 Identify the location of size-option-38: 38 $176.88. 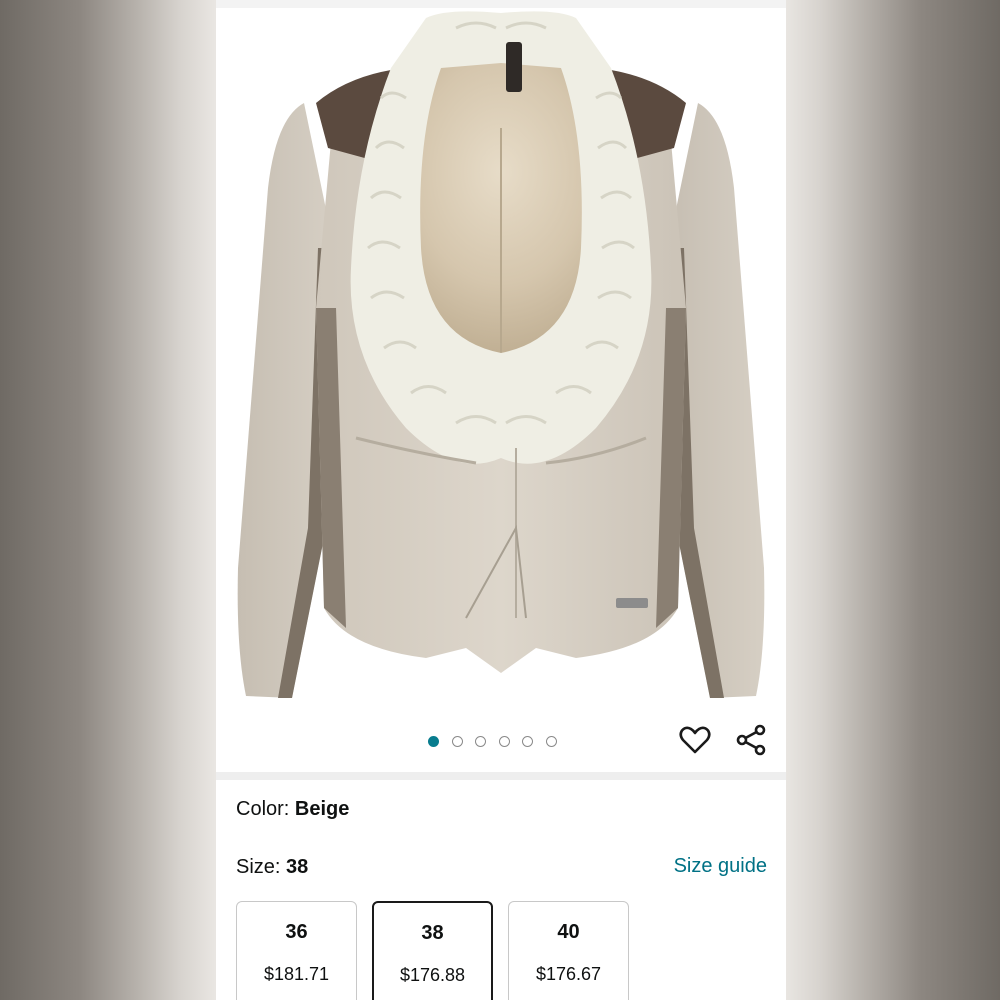
(432, 950).